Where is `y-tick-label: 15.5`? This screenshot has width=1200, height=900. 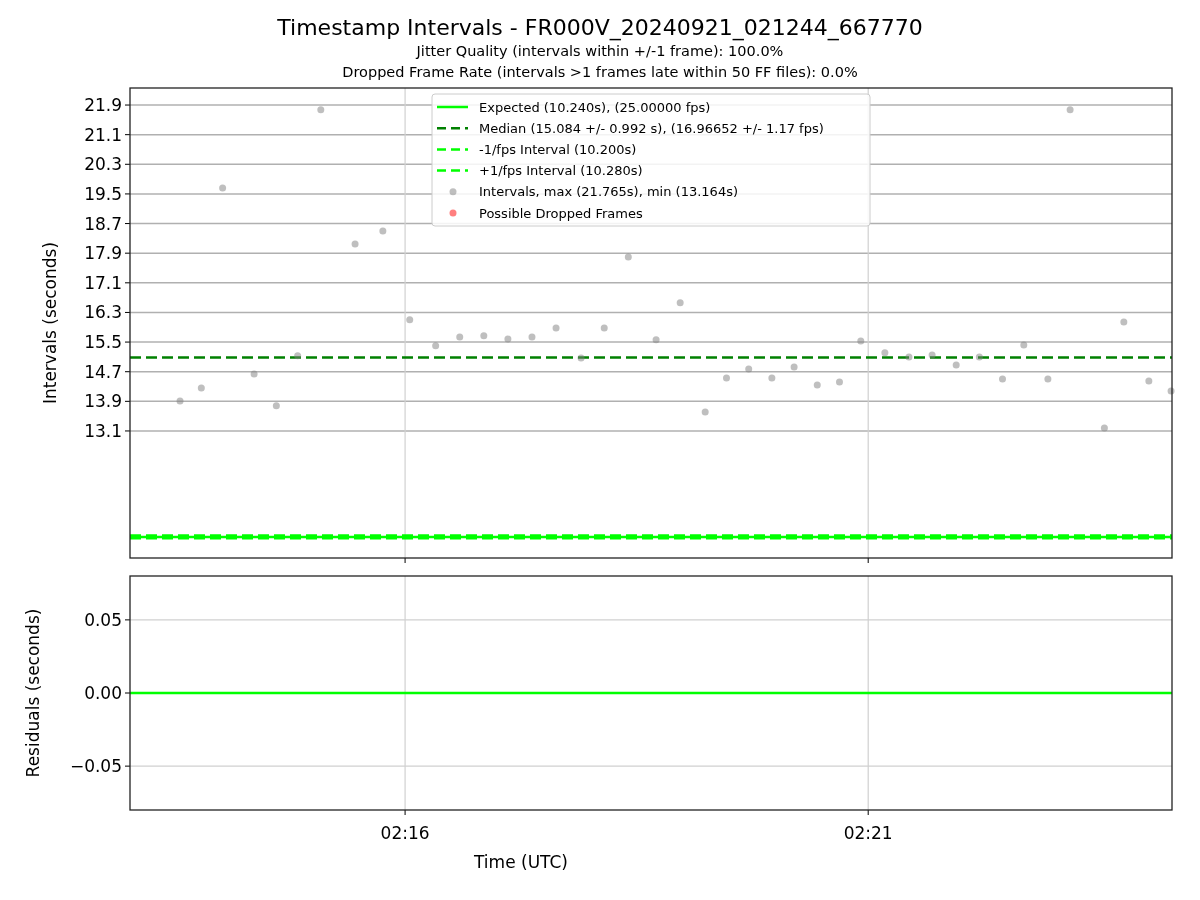
y-tick-label: 15.5 is located at coordinates (103, 342).